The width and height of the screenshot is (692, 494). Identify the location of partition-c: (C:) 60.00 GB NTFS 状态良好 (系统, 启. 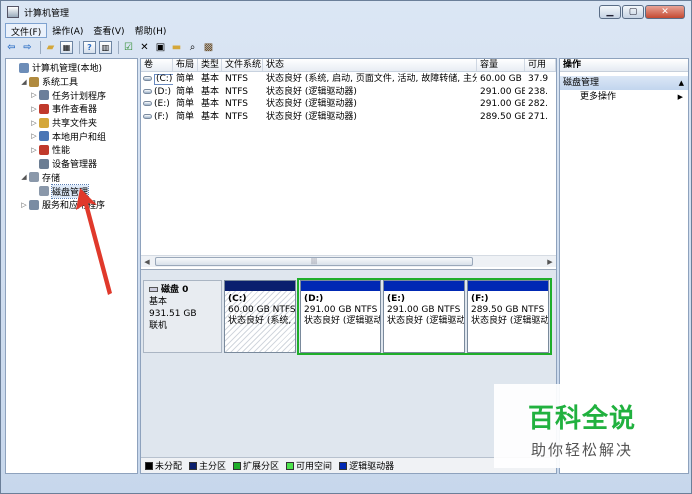
(260, 316).